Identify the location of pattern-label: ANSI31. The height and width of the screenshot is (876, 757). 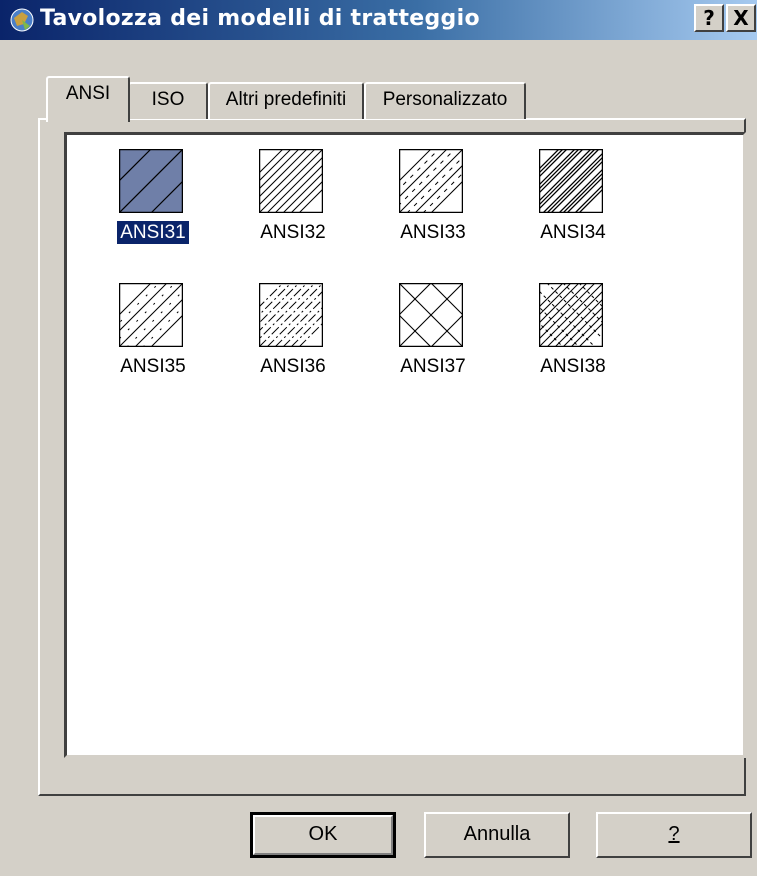
(153, 232).